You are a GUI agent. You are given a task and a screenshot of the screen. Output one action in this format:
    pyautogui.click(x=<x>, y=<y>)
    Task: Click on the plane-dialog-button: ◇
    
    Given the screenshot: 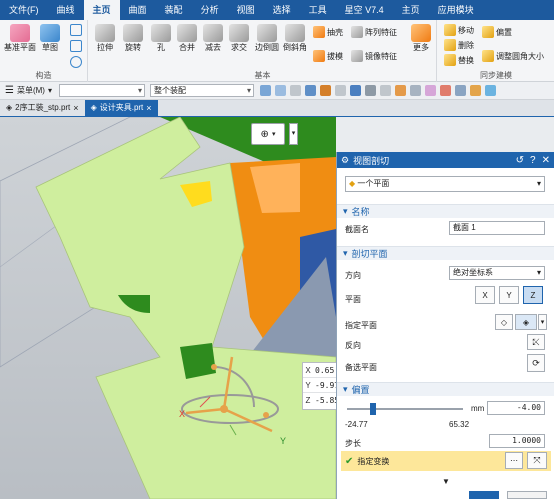 What is the action you would take?
    pyautogui.click(x=504, y=322)
    